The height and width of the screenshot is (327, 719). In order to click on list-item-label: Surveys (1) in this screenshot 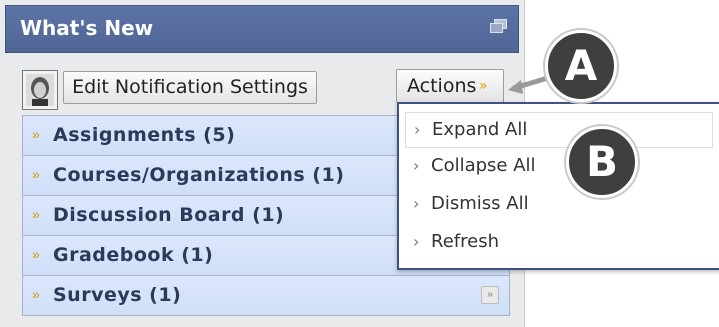, I will do `click(117, 295)`.